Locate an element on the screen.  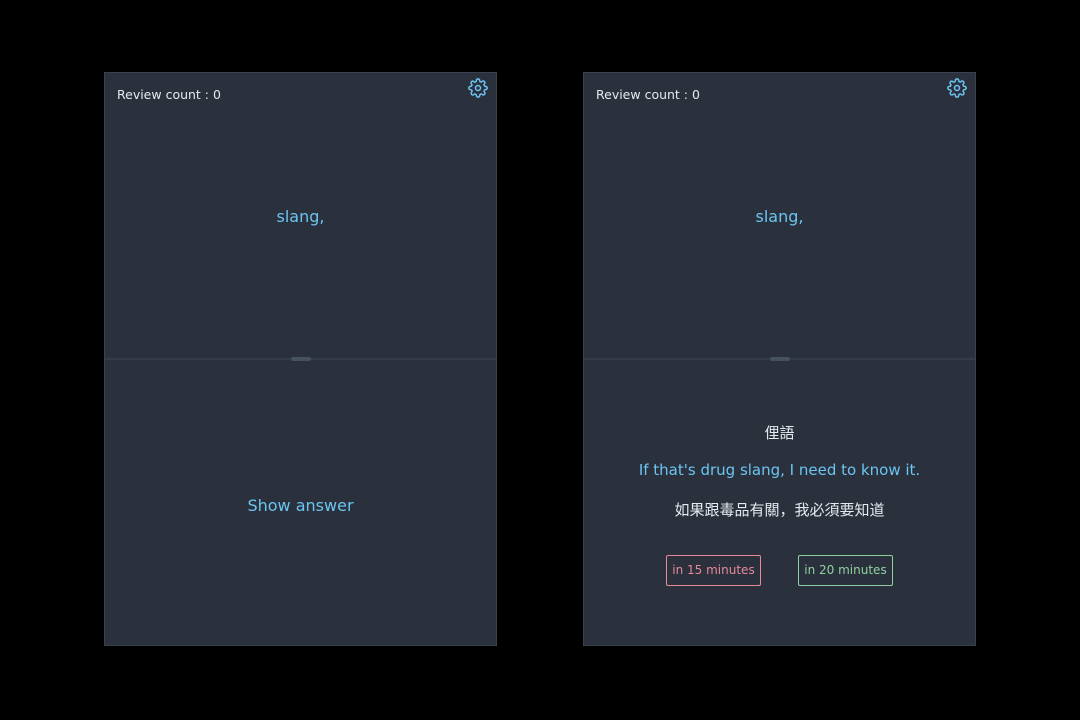
example-sentence-en: If that's drug slang, I need to know it. is located at coordinates (779, 470).